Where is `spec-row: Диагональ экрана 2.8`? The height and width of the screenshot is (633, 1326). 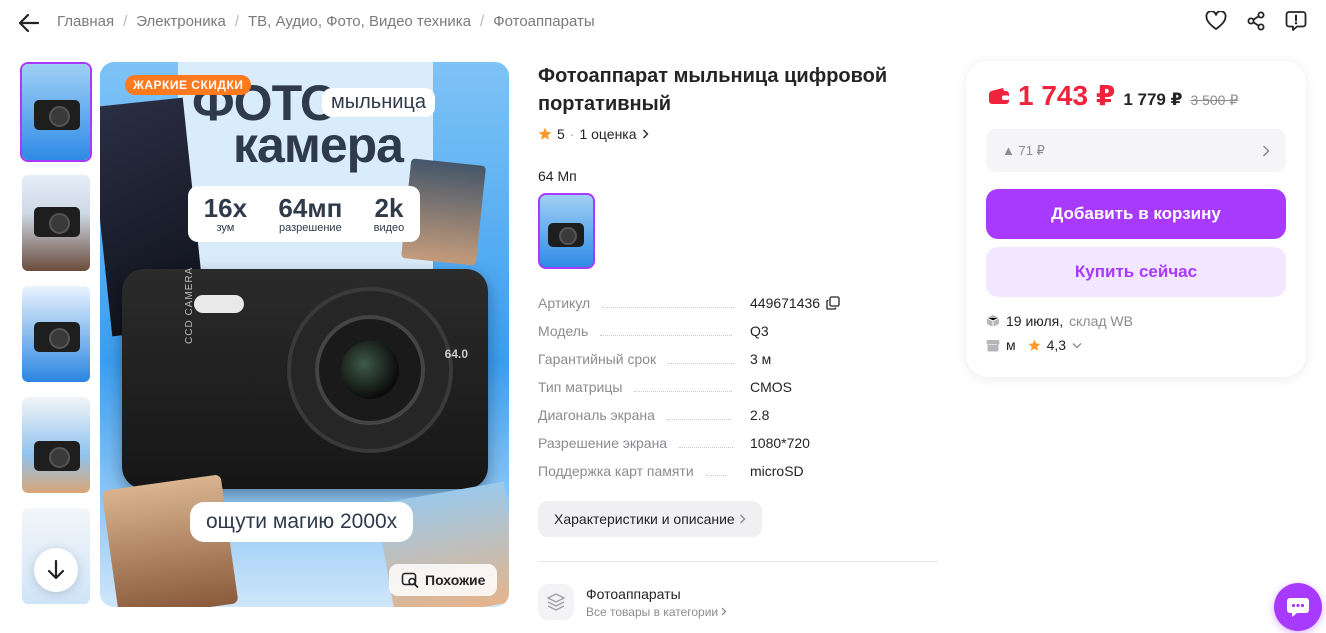
spec-row: Диагональ экрана 2.8 is located at coordinates (738, 421).